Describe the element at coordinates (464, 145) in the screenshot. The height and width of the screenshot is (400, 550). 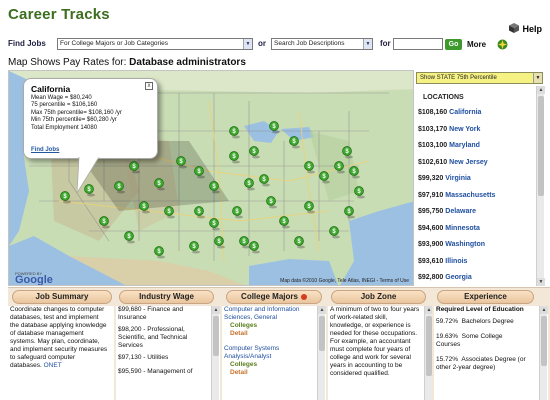
I see `location-state-link: Maryland` at that location.